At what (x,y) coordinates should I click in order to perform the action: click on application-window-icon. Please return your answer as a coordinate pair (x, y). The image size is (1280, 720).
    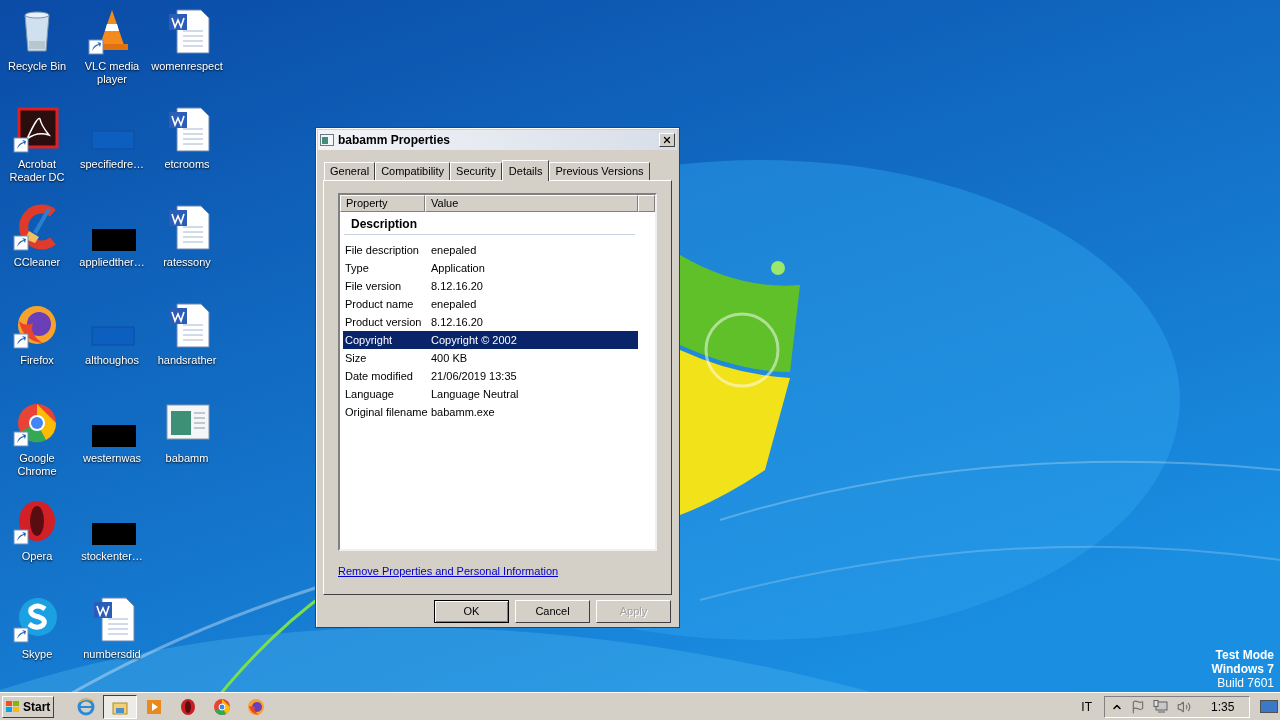
    Looking at the image, I should click on (327, 140).